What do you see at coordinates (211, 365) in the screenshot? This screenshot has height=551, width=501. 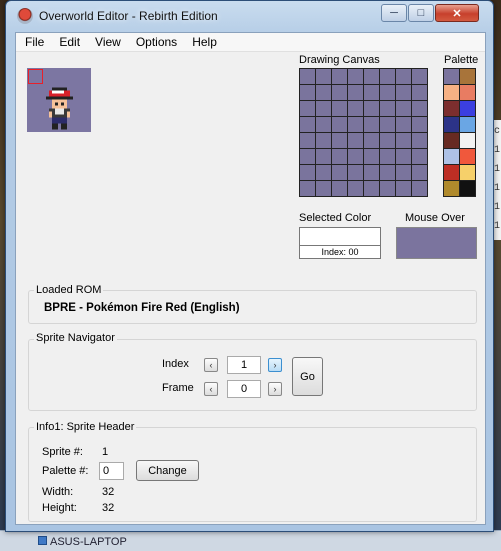 I see `index-prev-button: ‹` at bounding box center [211, 365].